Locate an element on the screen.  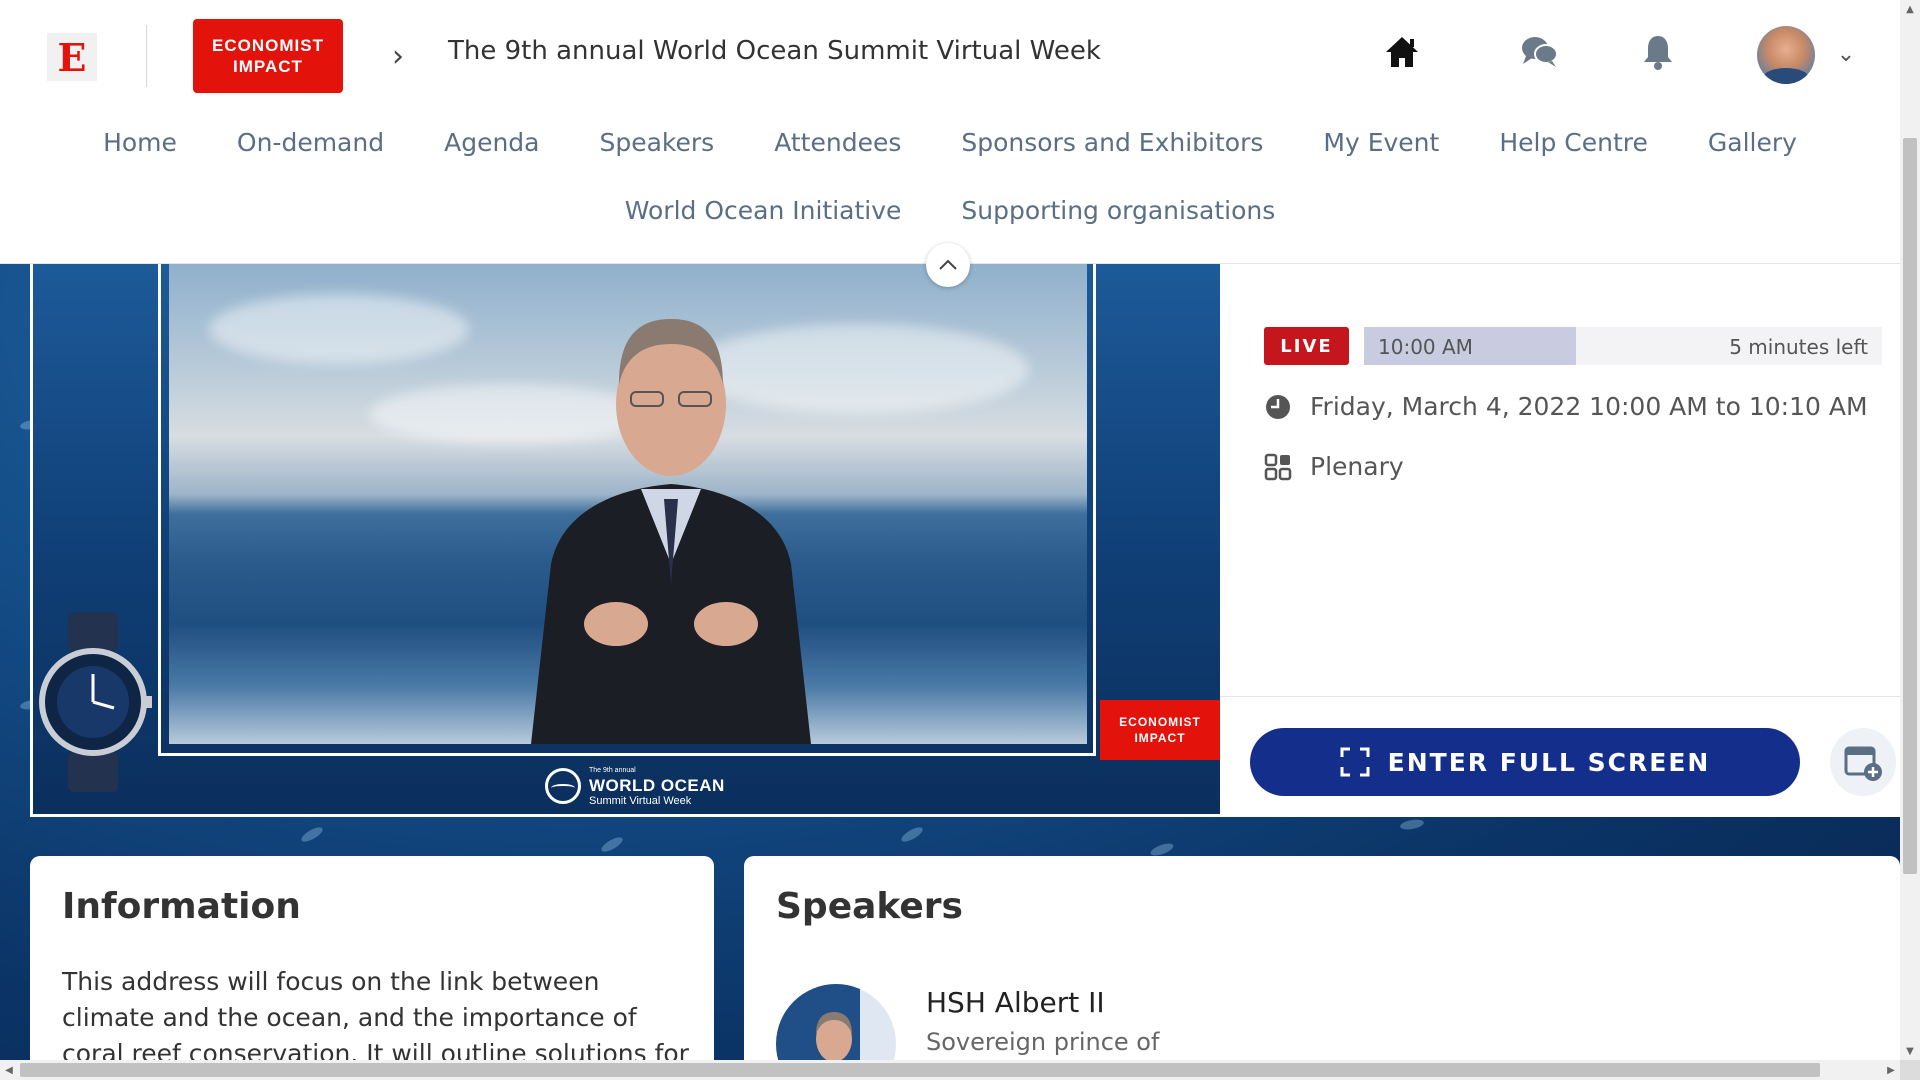
vertical-scrollbar: ▲ ▼ is located at coordinates (1910, 530).